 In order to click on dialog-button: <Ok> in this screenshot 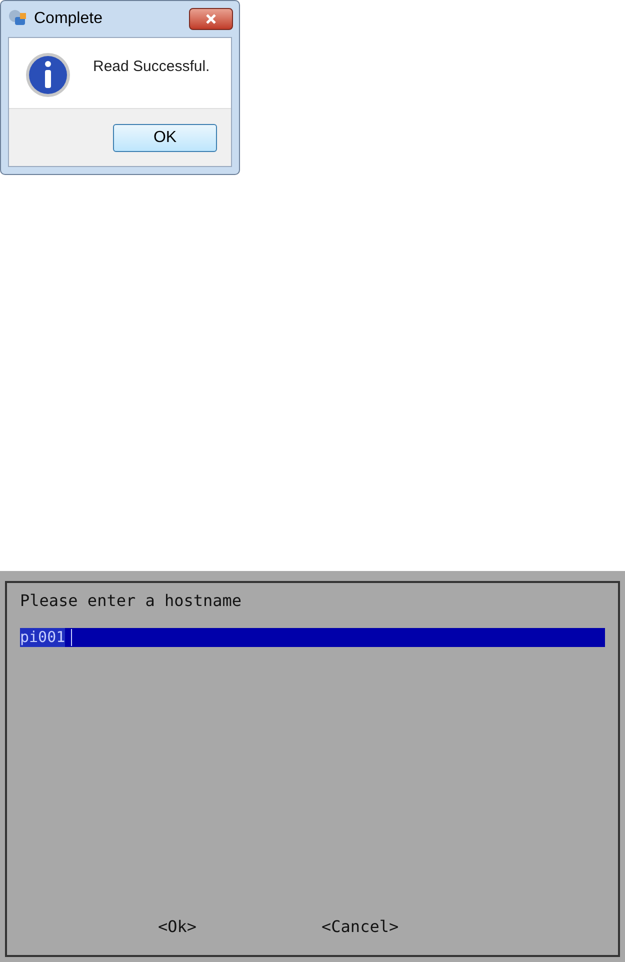, I will do `click(177, 927)`.